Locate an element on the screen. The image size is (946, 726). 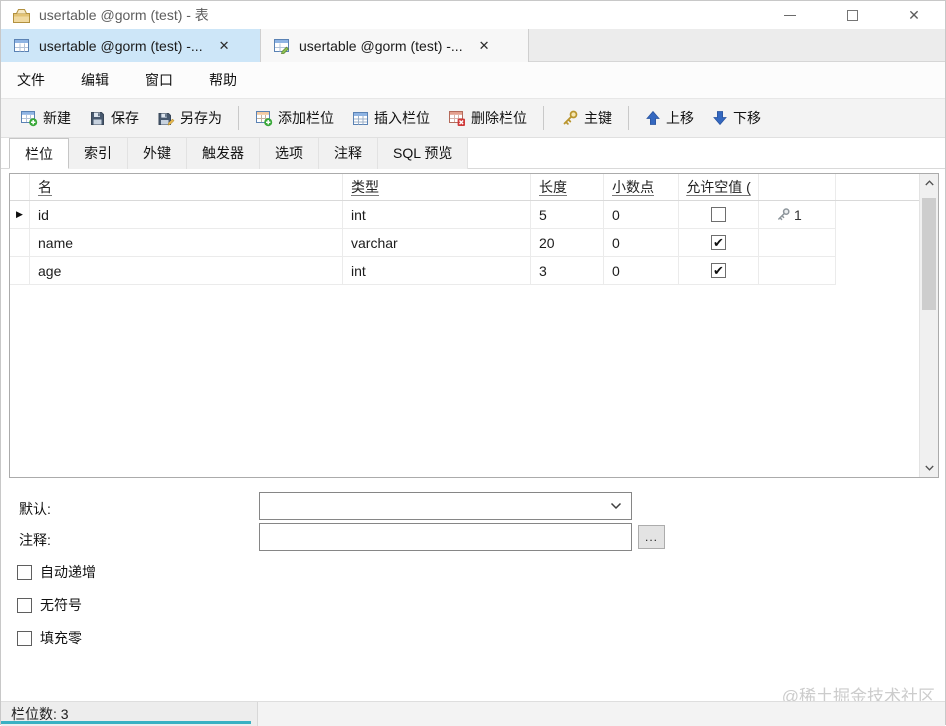
minimize-button is located at coordinates (790, 15).